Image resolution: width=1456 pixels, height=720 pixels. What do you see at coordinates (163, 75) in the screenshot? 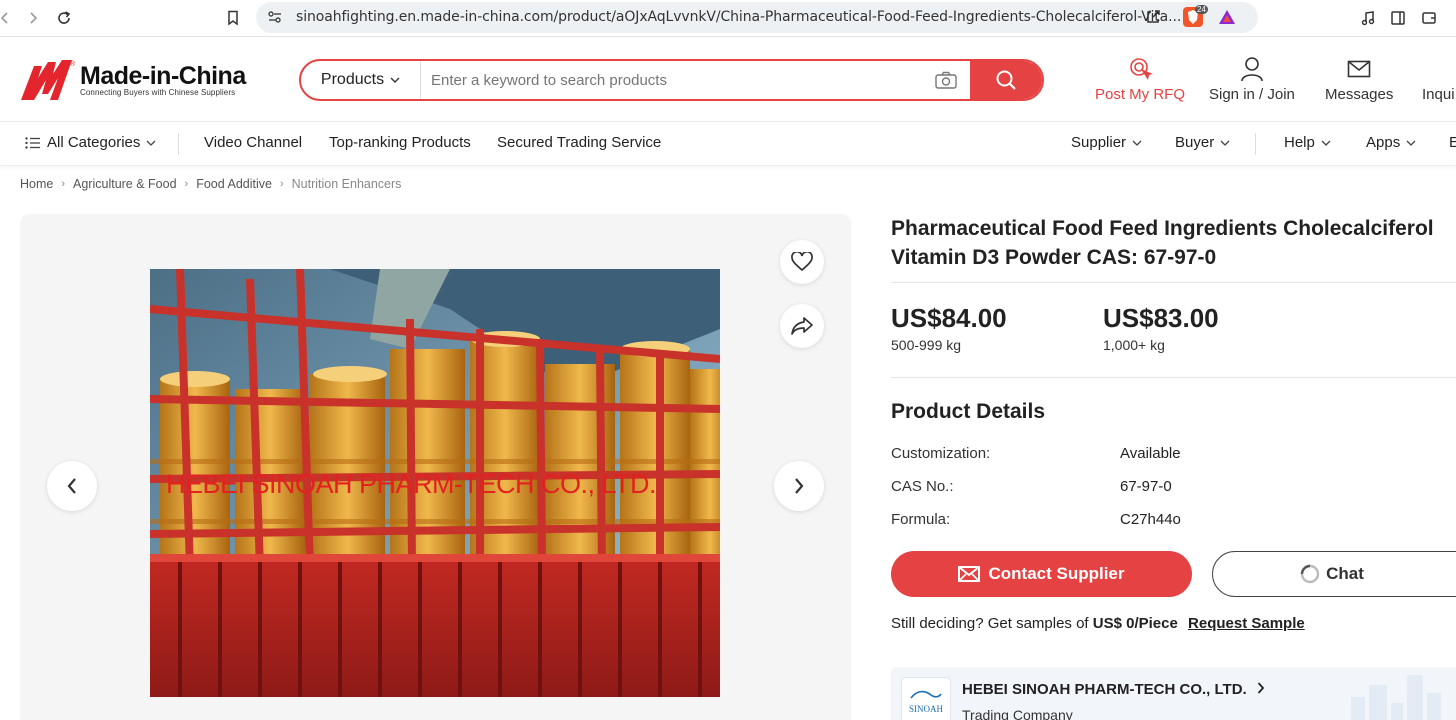
I see `logo-text: Made-in-China` at bounding box center [163, 75].